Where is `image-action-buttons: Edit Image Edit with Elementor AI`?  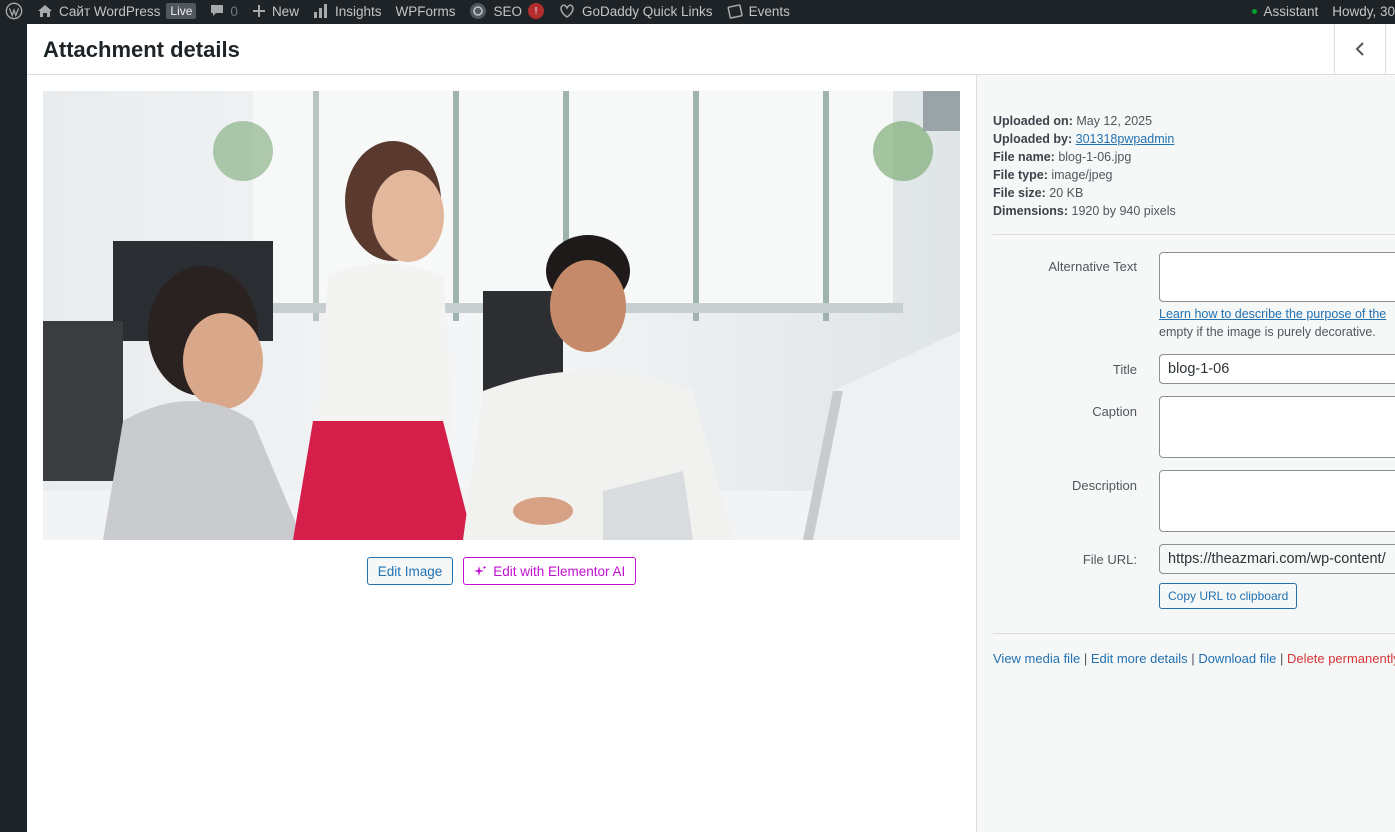 image-action-buttons: Edit Image Edit with Elementor AI is located at coordinates (501, 571).